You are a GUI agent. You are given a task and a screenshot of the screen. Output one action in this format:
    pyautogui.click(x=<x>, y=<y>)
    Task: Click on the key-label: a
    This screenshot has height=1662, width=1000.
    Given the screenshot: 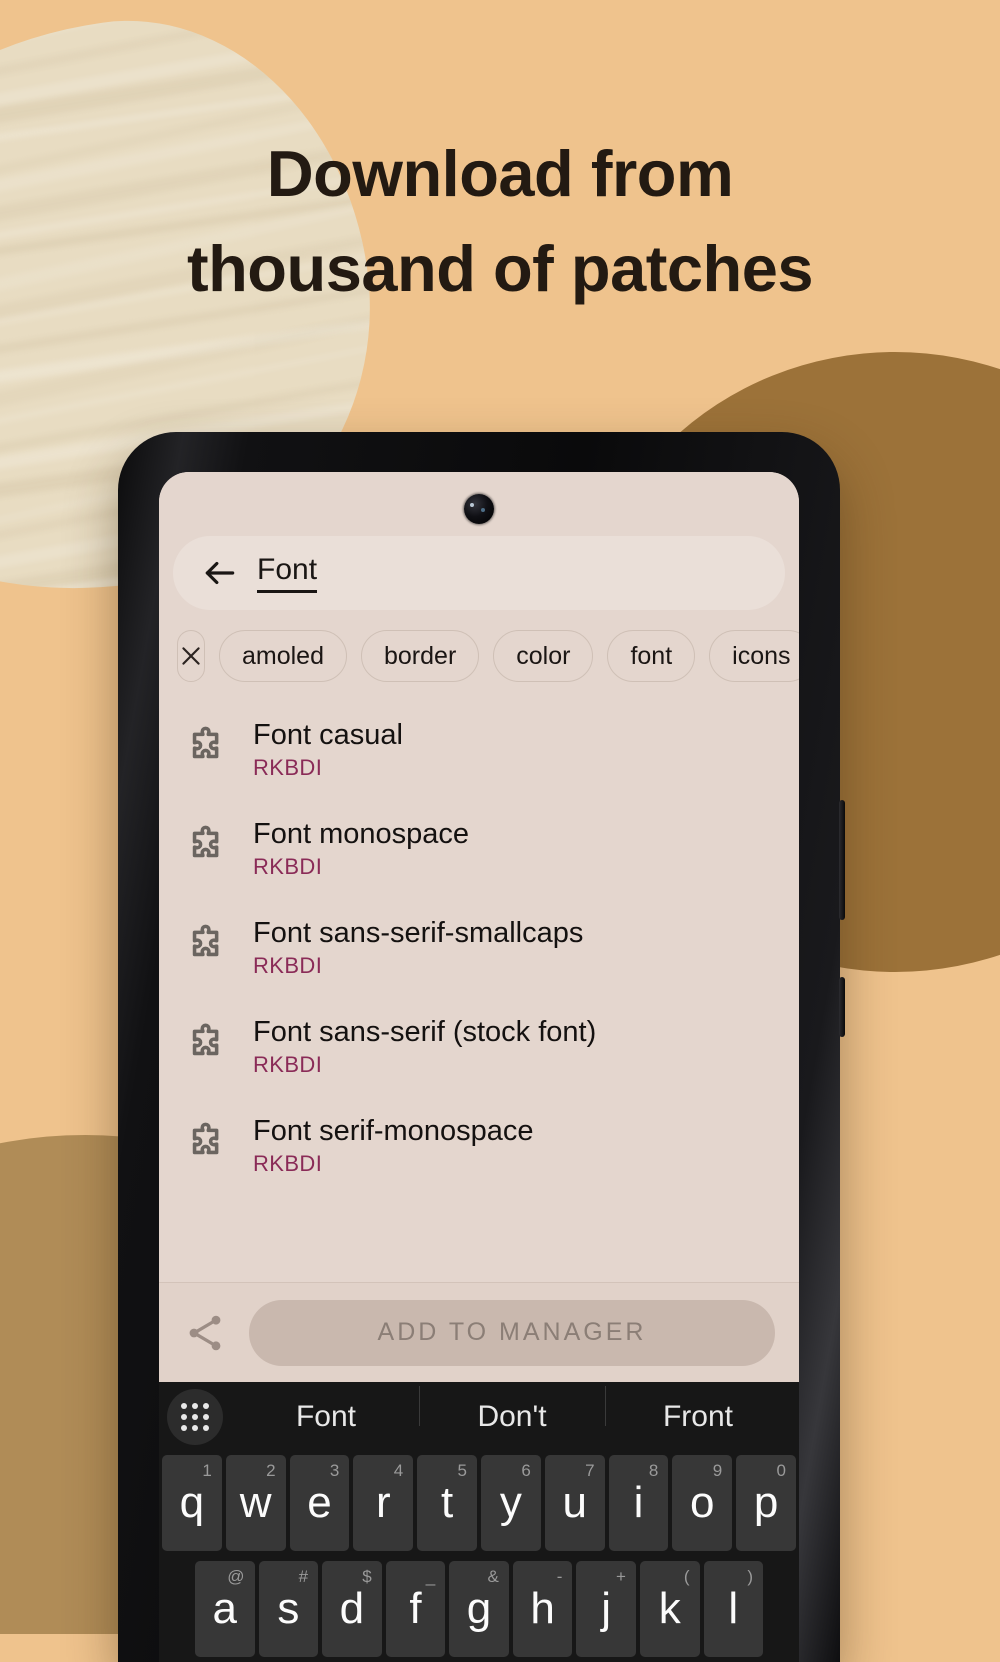 What is the action you would take?
    pyautogui.click(x=225, y=1608)
    